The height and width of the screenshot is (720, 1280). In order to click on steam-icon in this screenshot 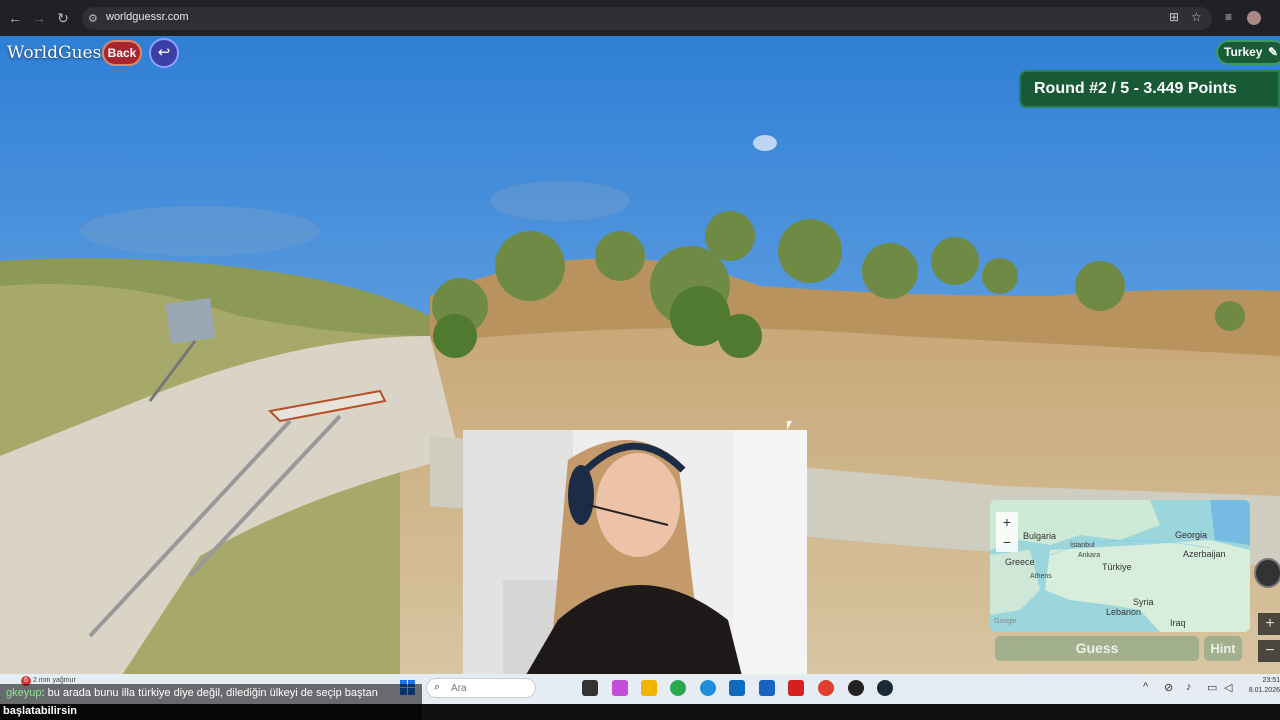, I will do `click(885, 688)`.